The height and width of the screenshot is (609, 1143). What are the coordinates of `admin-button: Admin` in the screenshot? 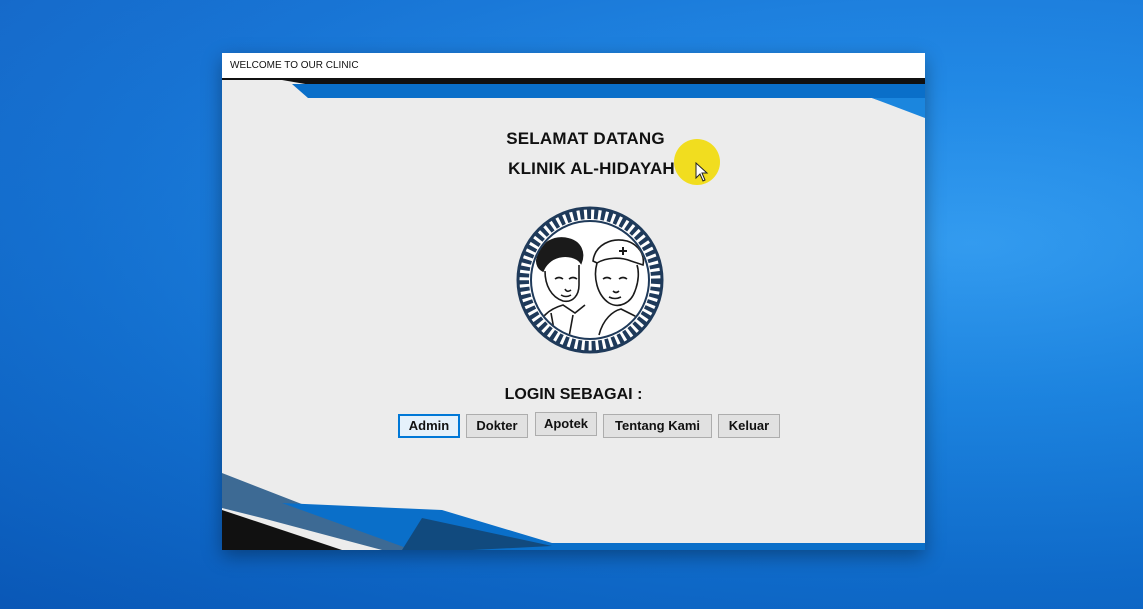 It's located at (429, 426).